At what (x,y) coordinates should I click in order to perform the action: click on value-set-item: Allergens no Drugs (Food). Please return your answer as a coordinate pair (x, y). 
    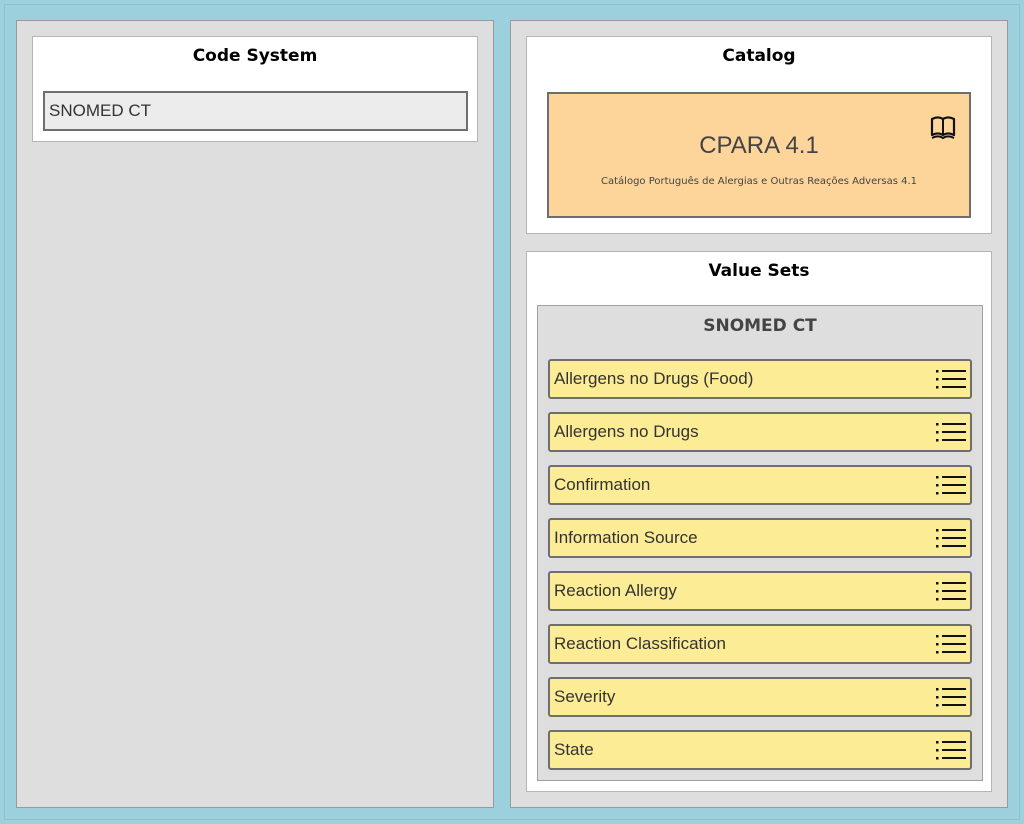
    Looking at the image, I should click on (760, 379).